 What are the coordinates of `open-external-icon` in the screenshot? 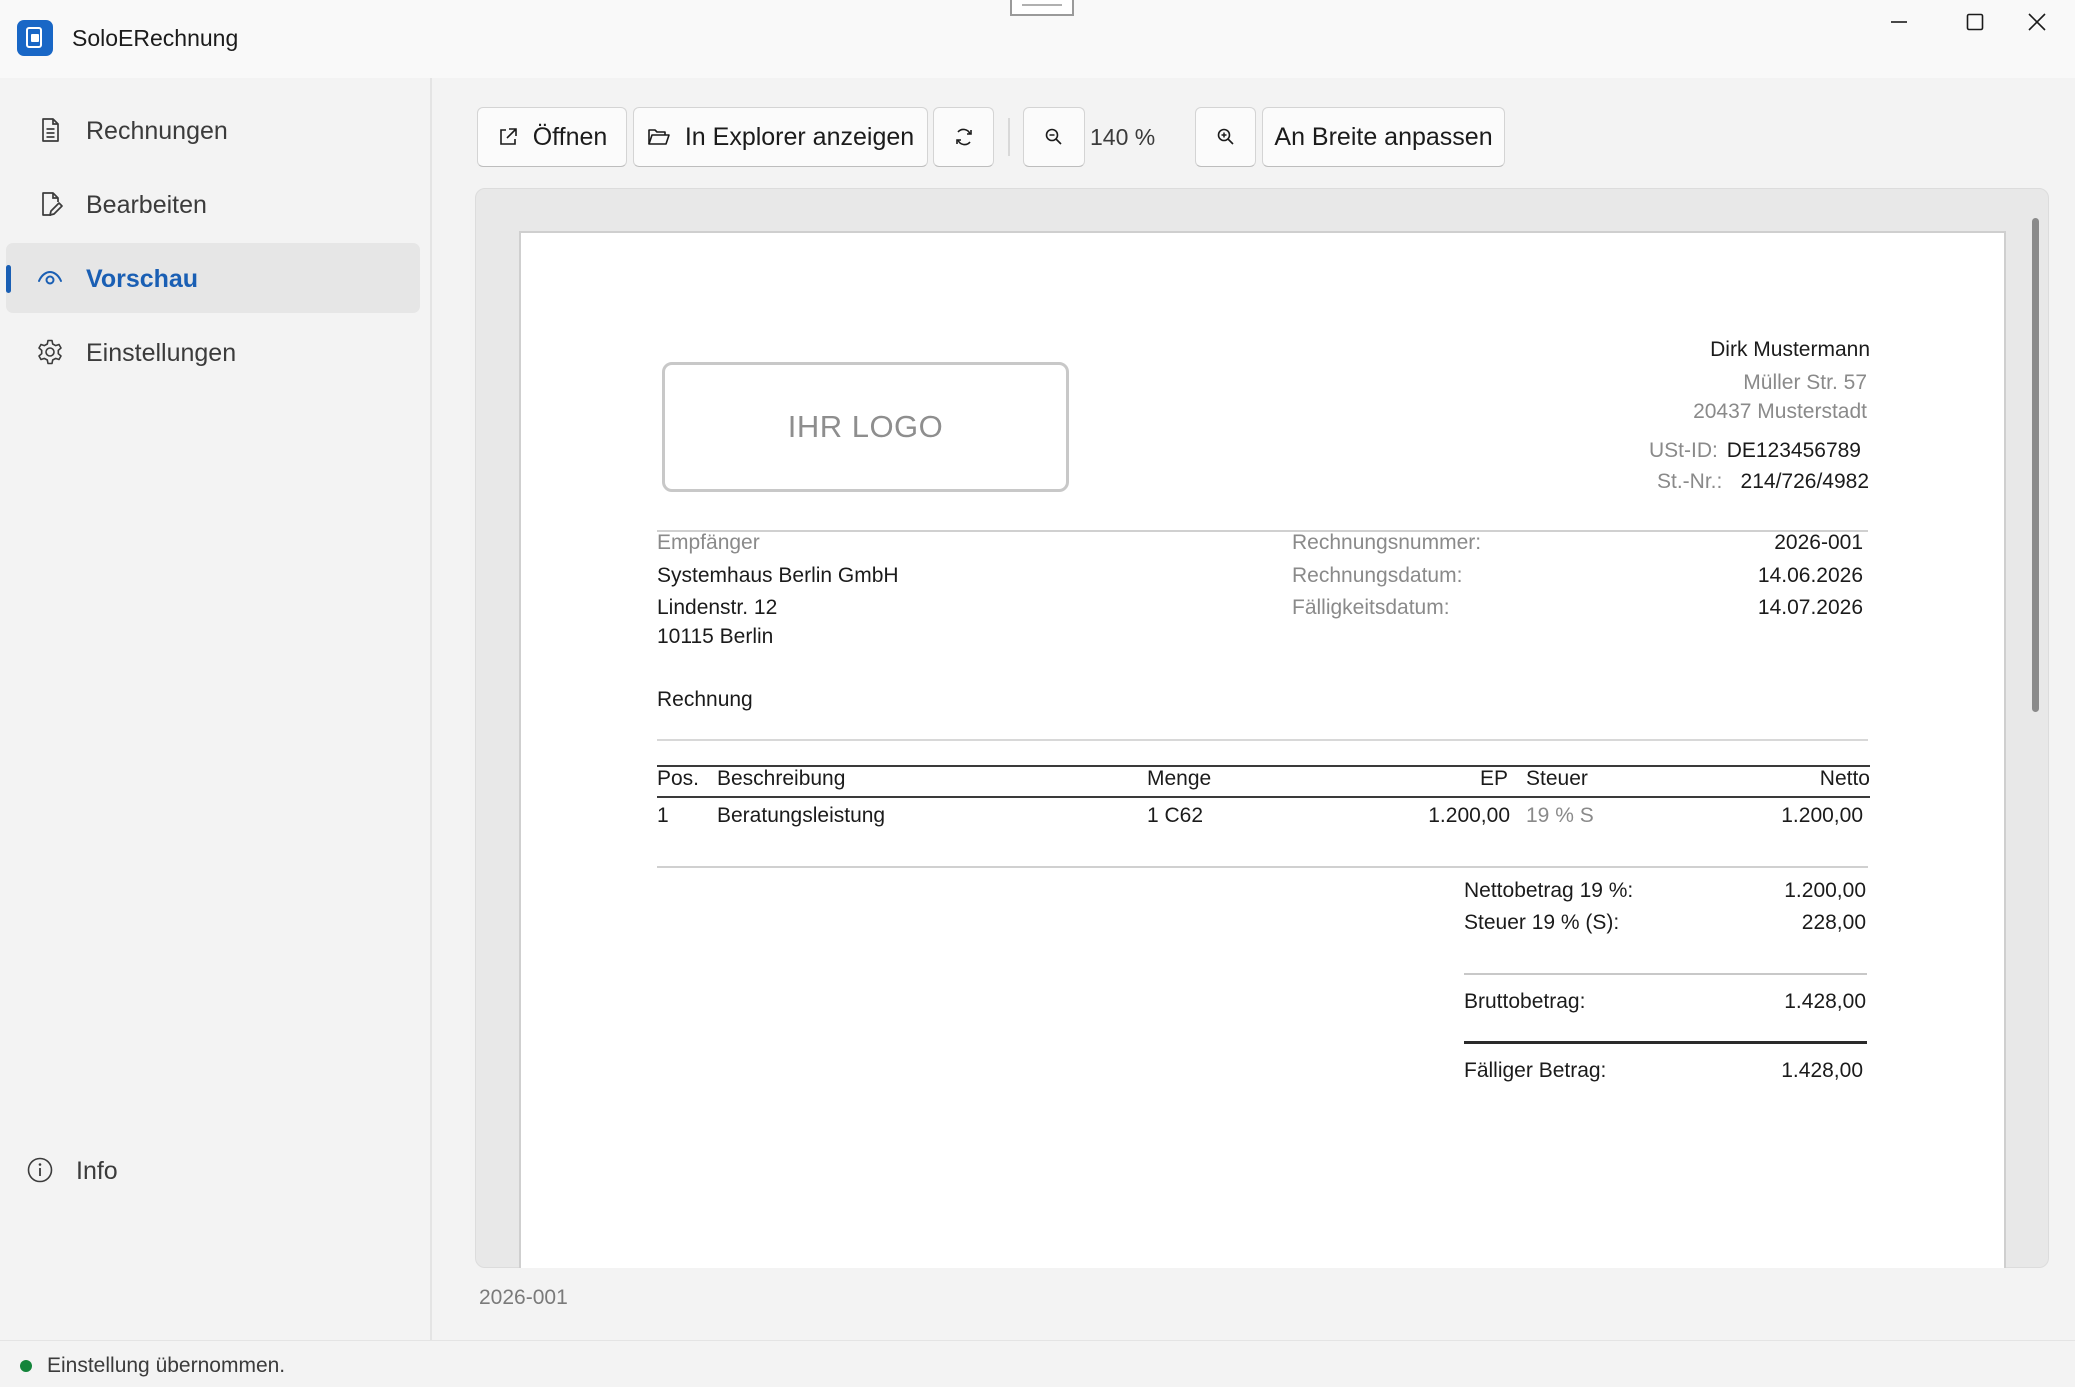 It's located at (508, 136).